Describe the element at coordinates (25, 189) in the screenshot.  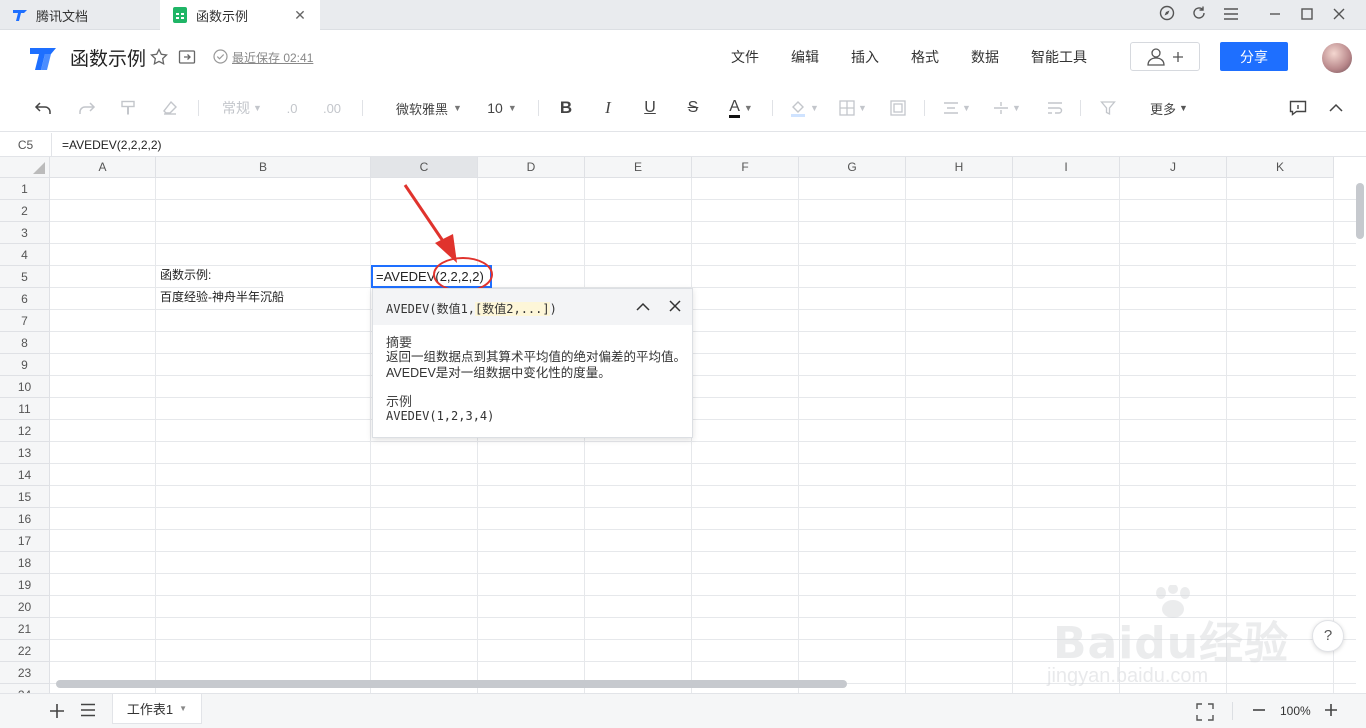
I see `row-header-1: 1` at that location.